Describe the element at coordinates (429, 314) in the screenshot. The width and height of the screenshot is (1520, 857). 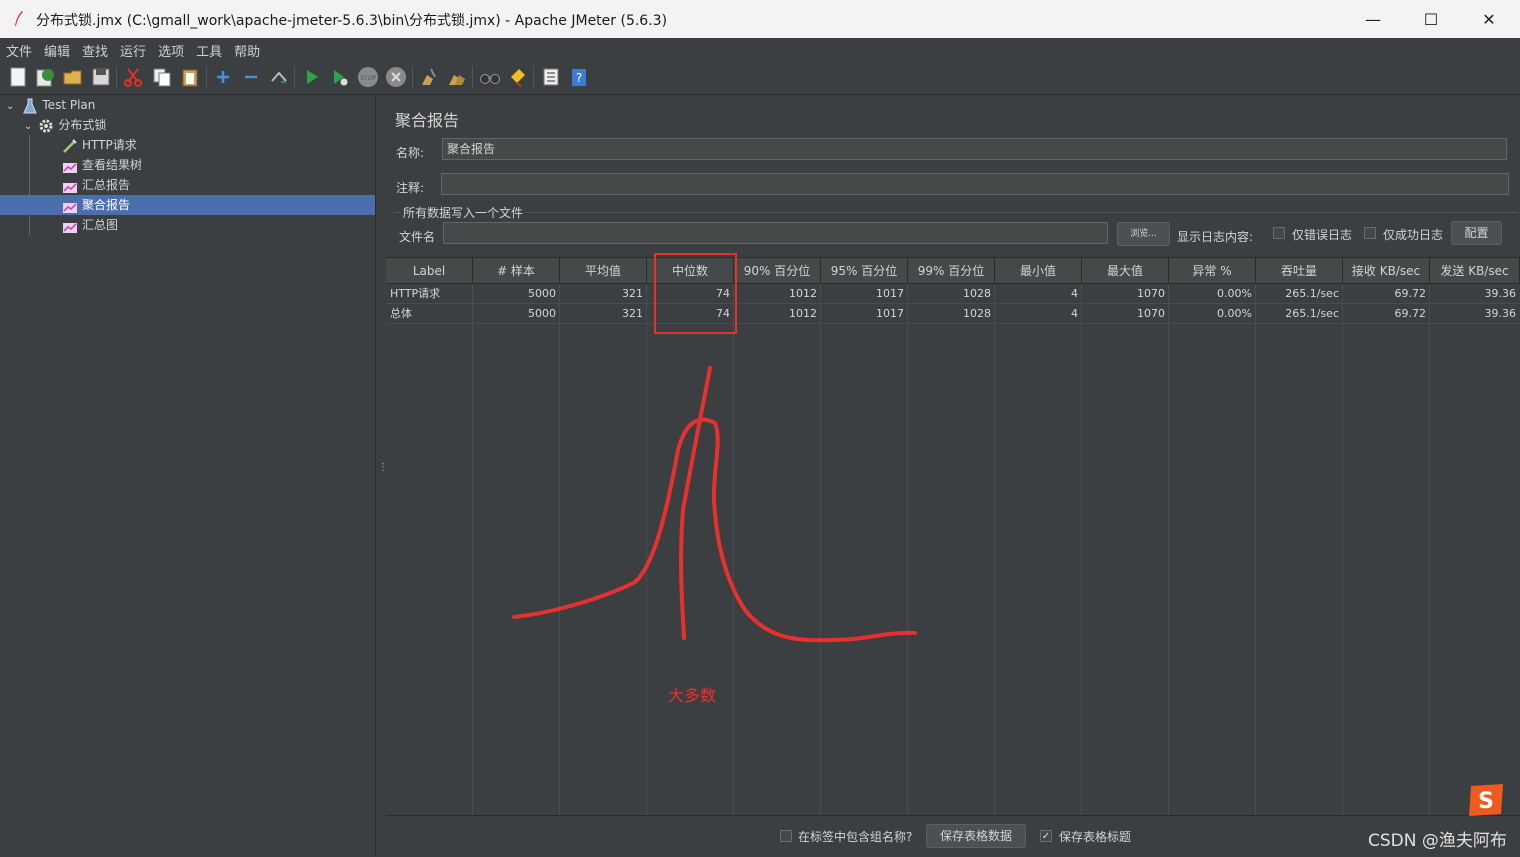
I see `table-cell-label: 总体` at that location.